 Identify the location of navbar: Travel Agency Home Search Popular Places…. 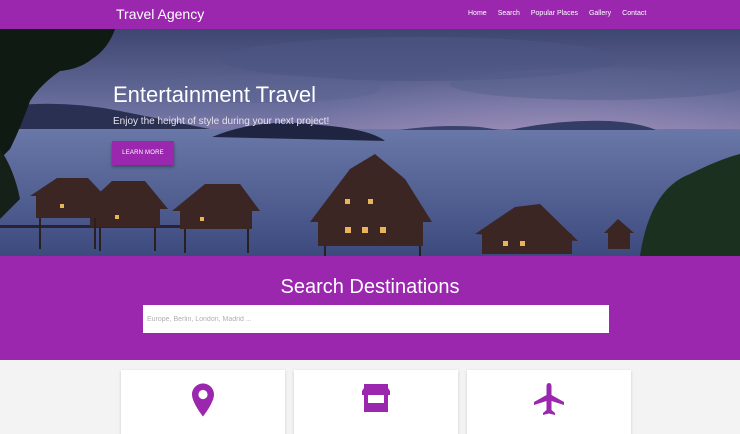
(370, 14).